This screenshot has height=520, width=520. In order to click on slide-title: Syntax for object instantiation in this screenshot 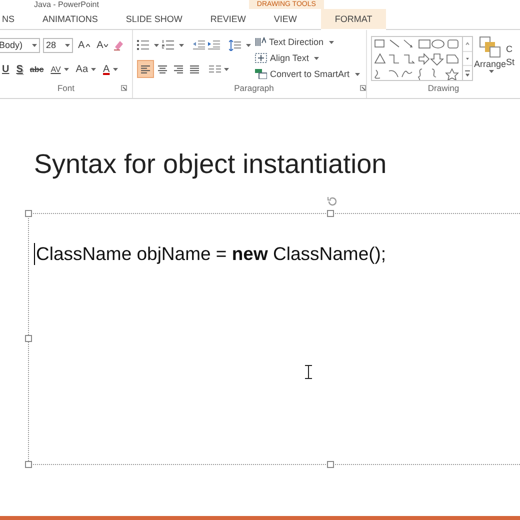, I will do `click(210, 164)`.